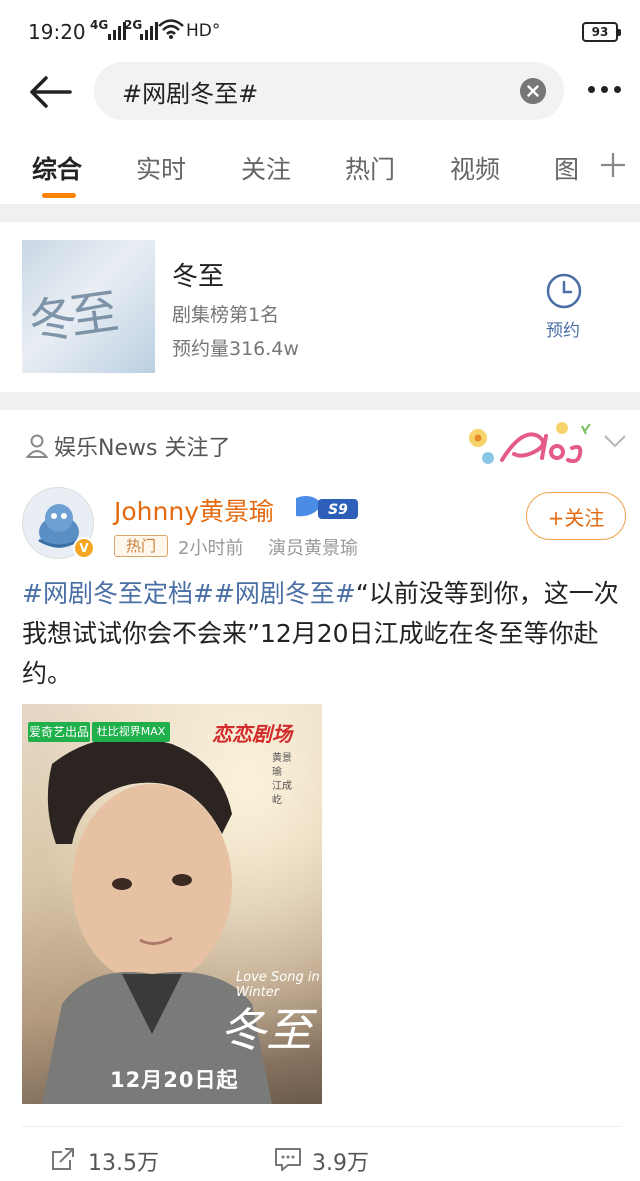  What do you see at coordinates (235, 349) in the screenshot?
I see `drama-bookings: 预约量316.4w` at bounding box center [235, 349].